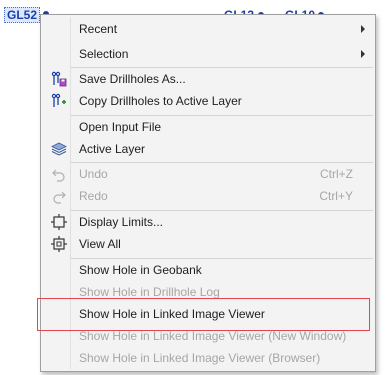 The height and width of the screenshot is (375, 385). Describe the element at coordinates (120, 127) in the screenshot. I see `menu-item-label: Open Input File` at that location.